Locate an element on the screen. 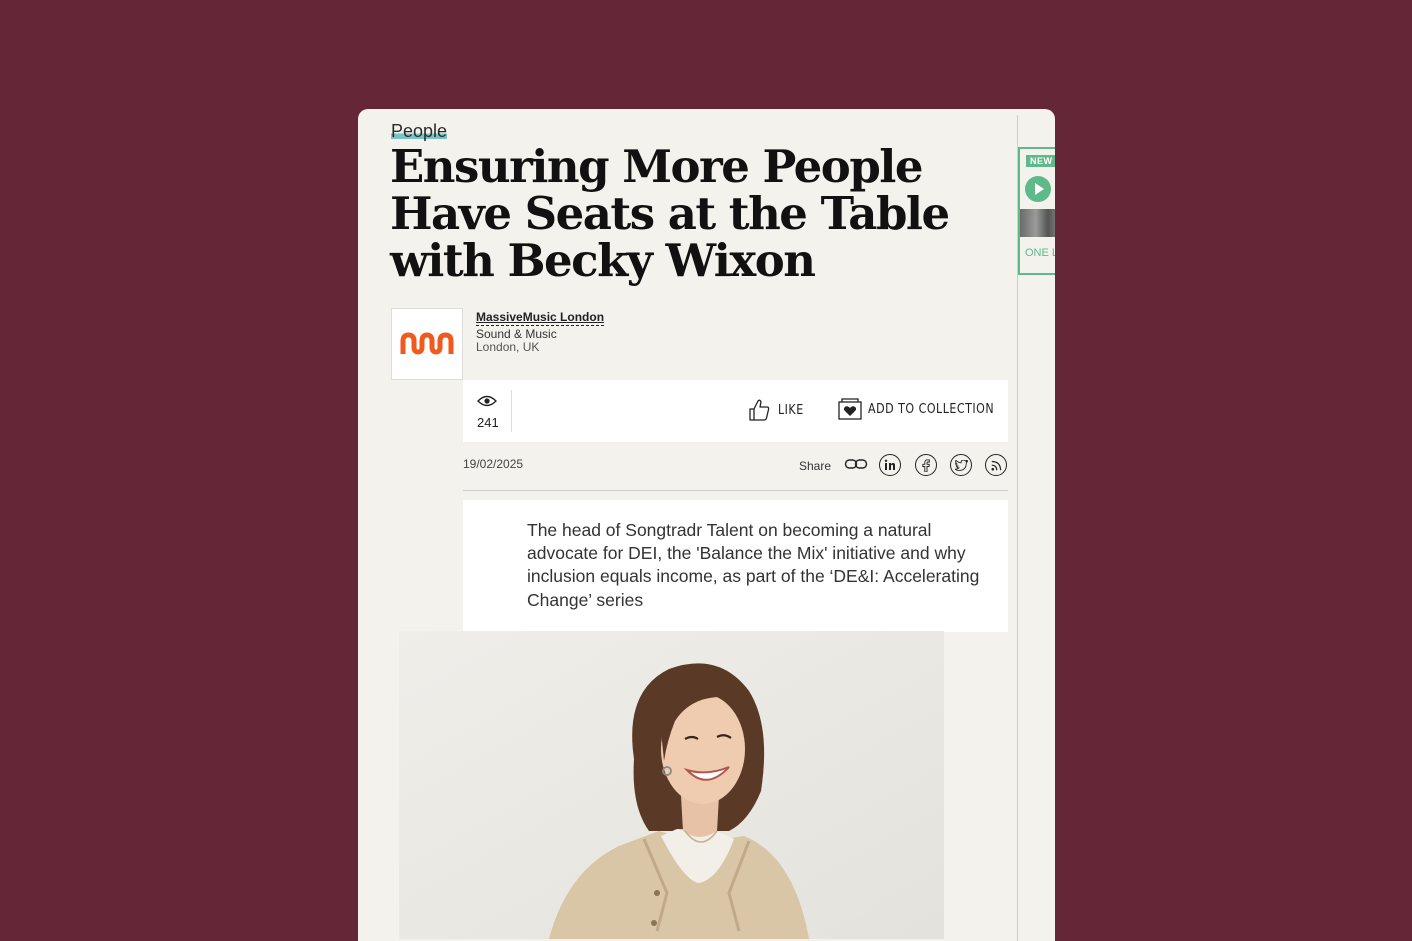 This screenshot has height=941, width=1412. company-location: London, UK is located at coordinates (508, 347).